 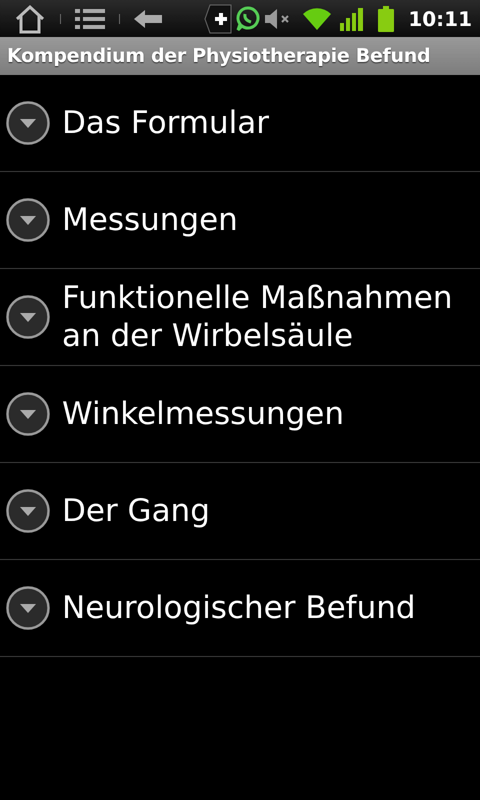 What do you see at coordinates (440, 18) in the screenshot?
I see `clock-time: 10:11` at bounding box center [440, 18].